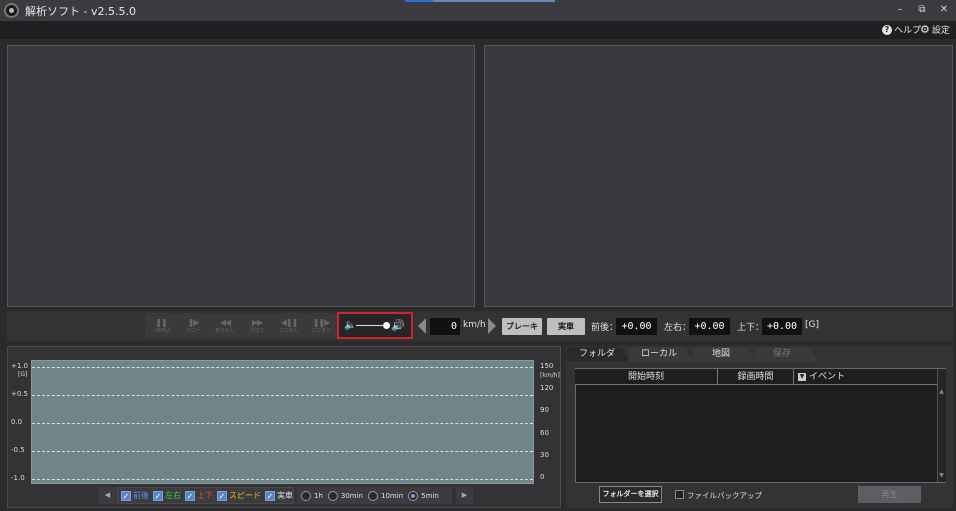  I want to click on legend: ✓ 前後 ✓ 左右 ✓ 上下 ✓ スピード ✓ 実車, so click(205, 495).